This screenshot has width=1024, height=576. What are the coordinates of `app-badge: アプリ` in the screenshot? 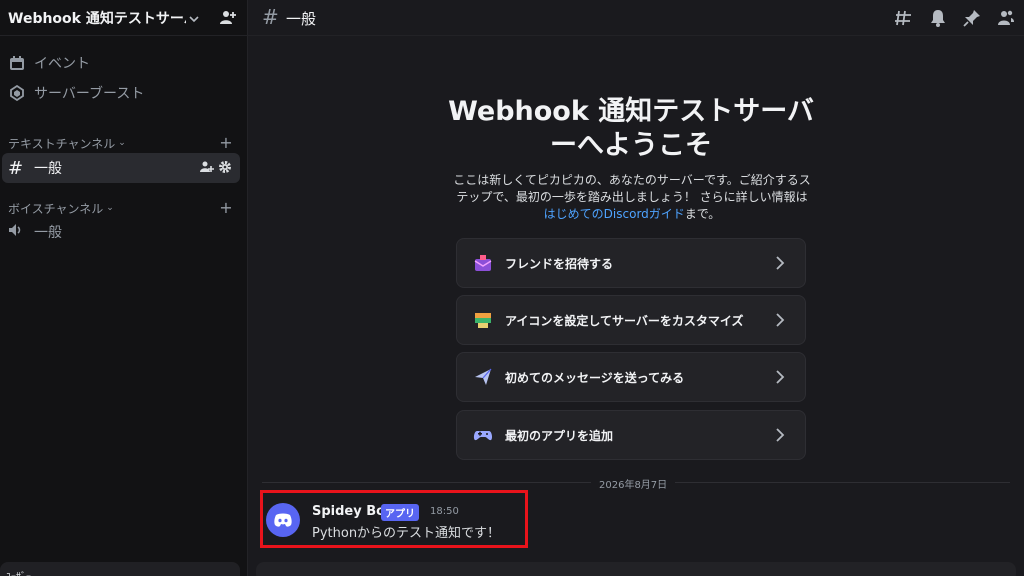 It's located at (400, 512).